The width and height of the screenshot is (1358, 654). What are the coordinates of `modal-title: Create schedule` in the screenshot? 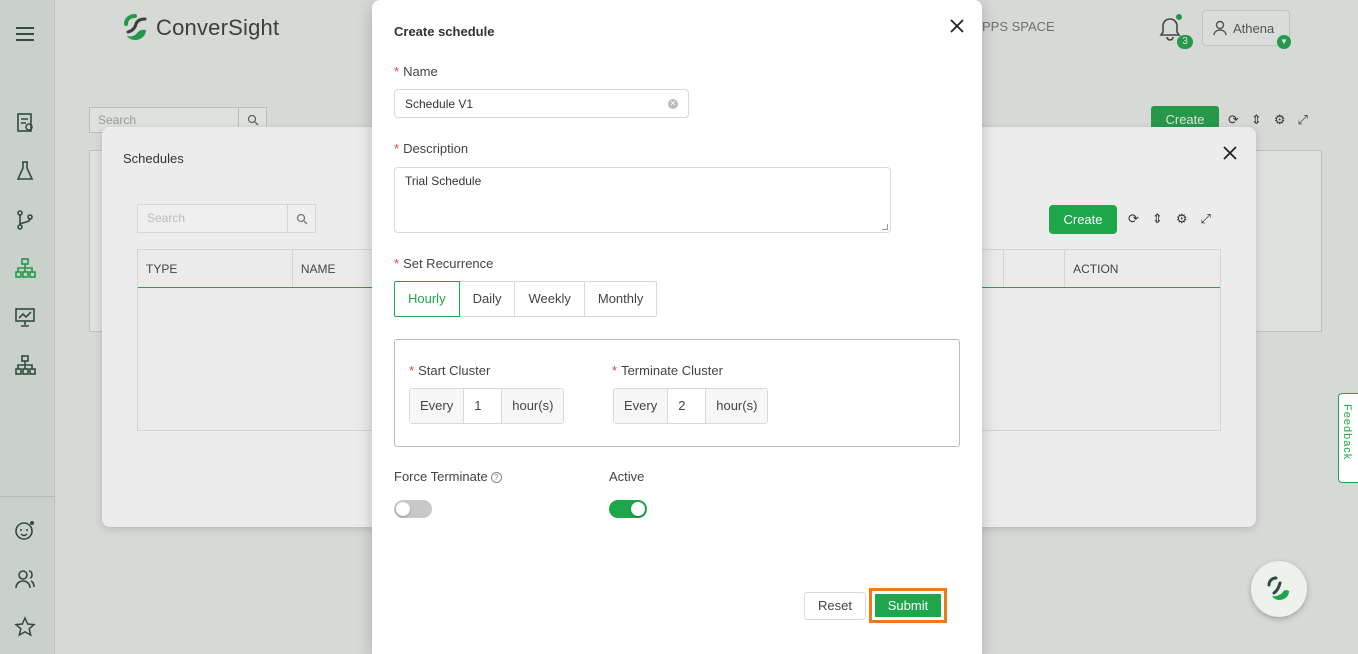 It's located at (444, 31).